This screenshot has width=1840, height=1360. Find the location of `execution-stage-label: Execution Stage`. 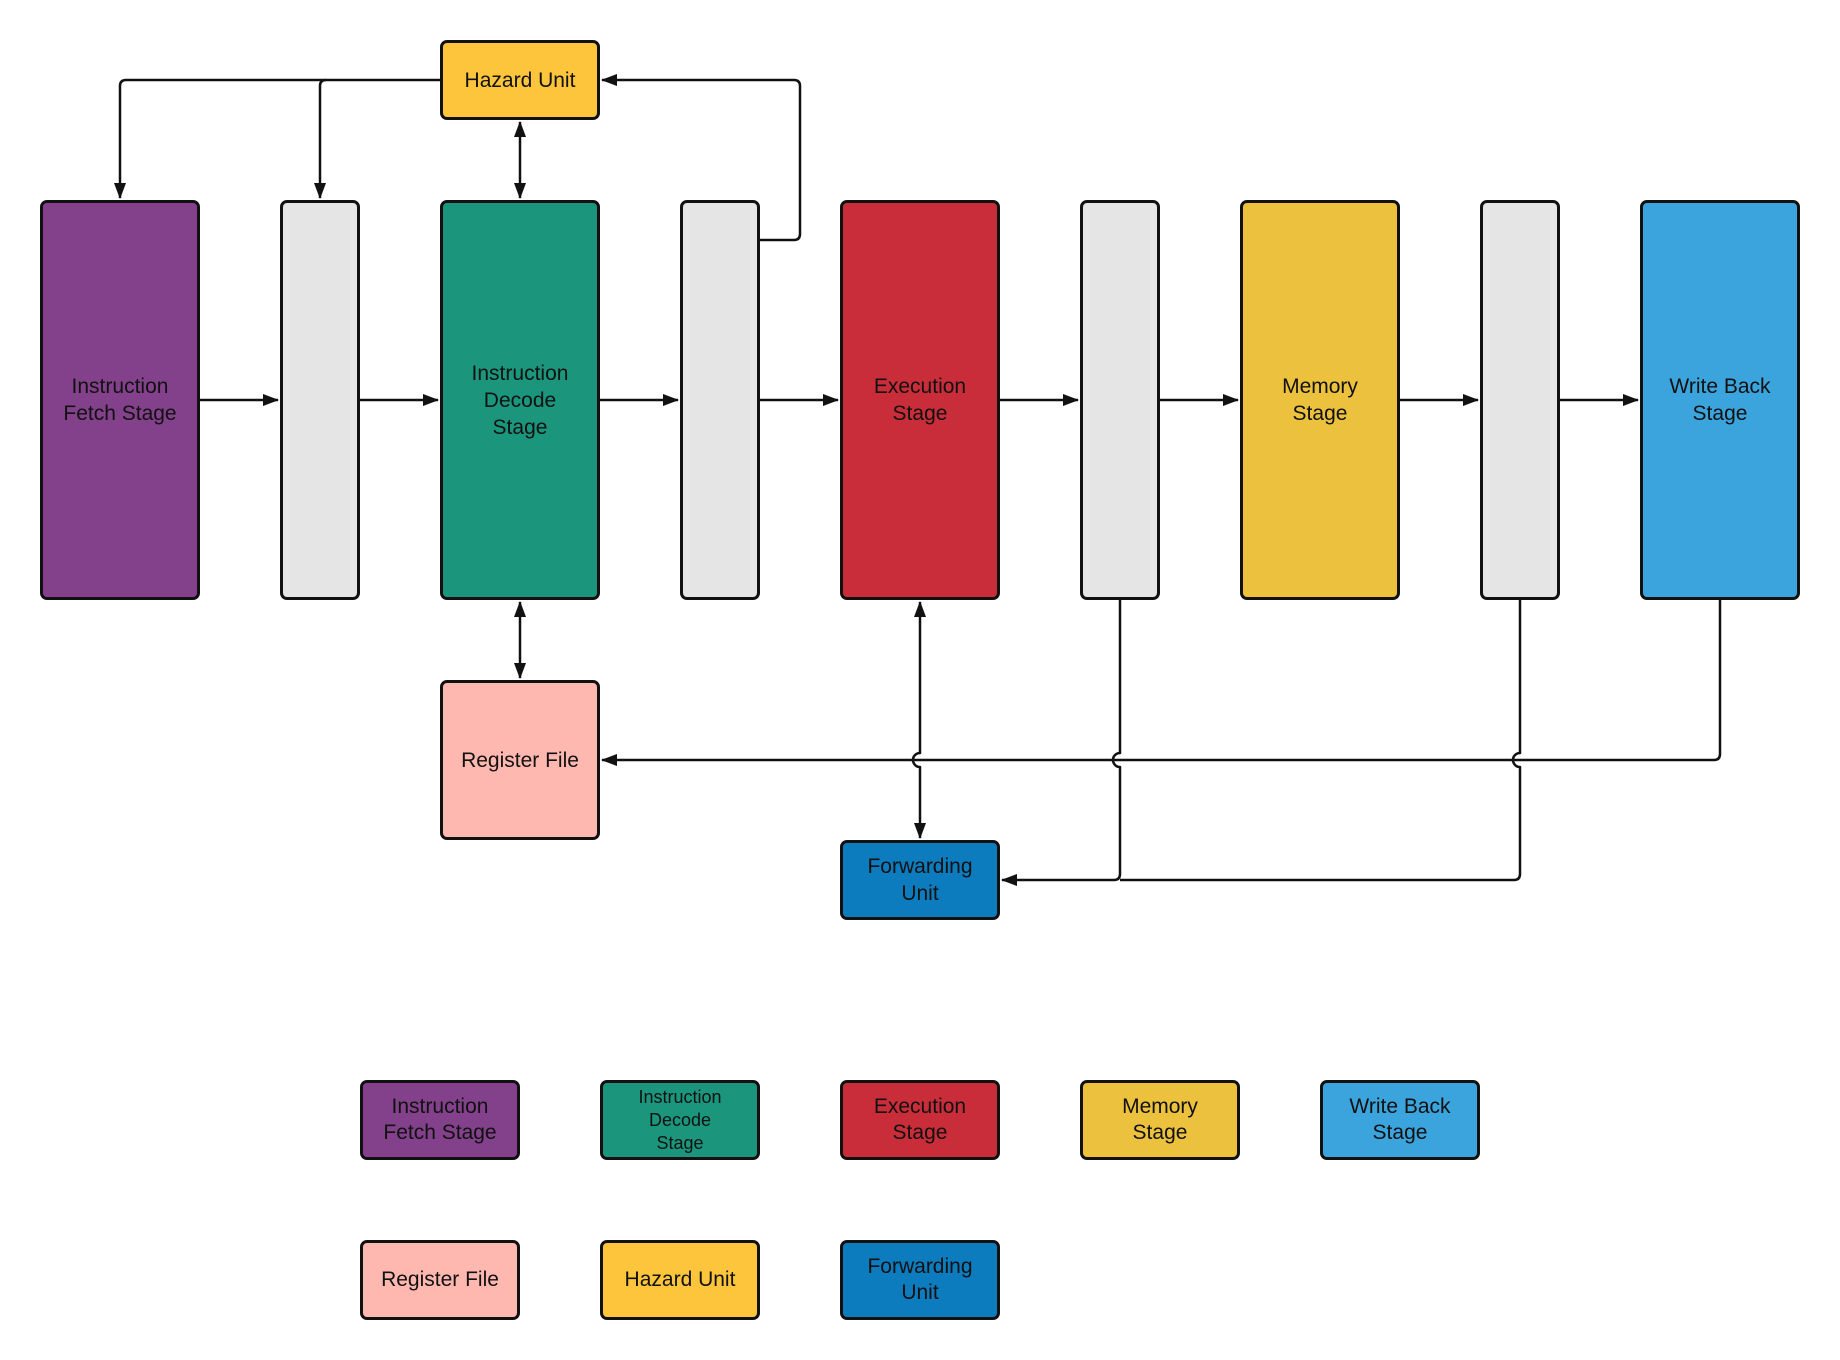

execution-stage-label: Execution Stage is located at coordinates (920, 400).